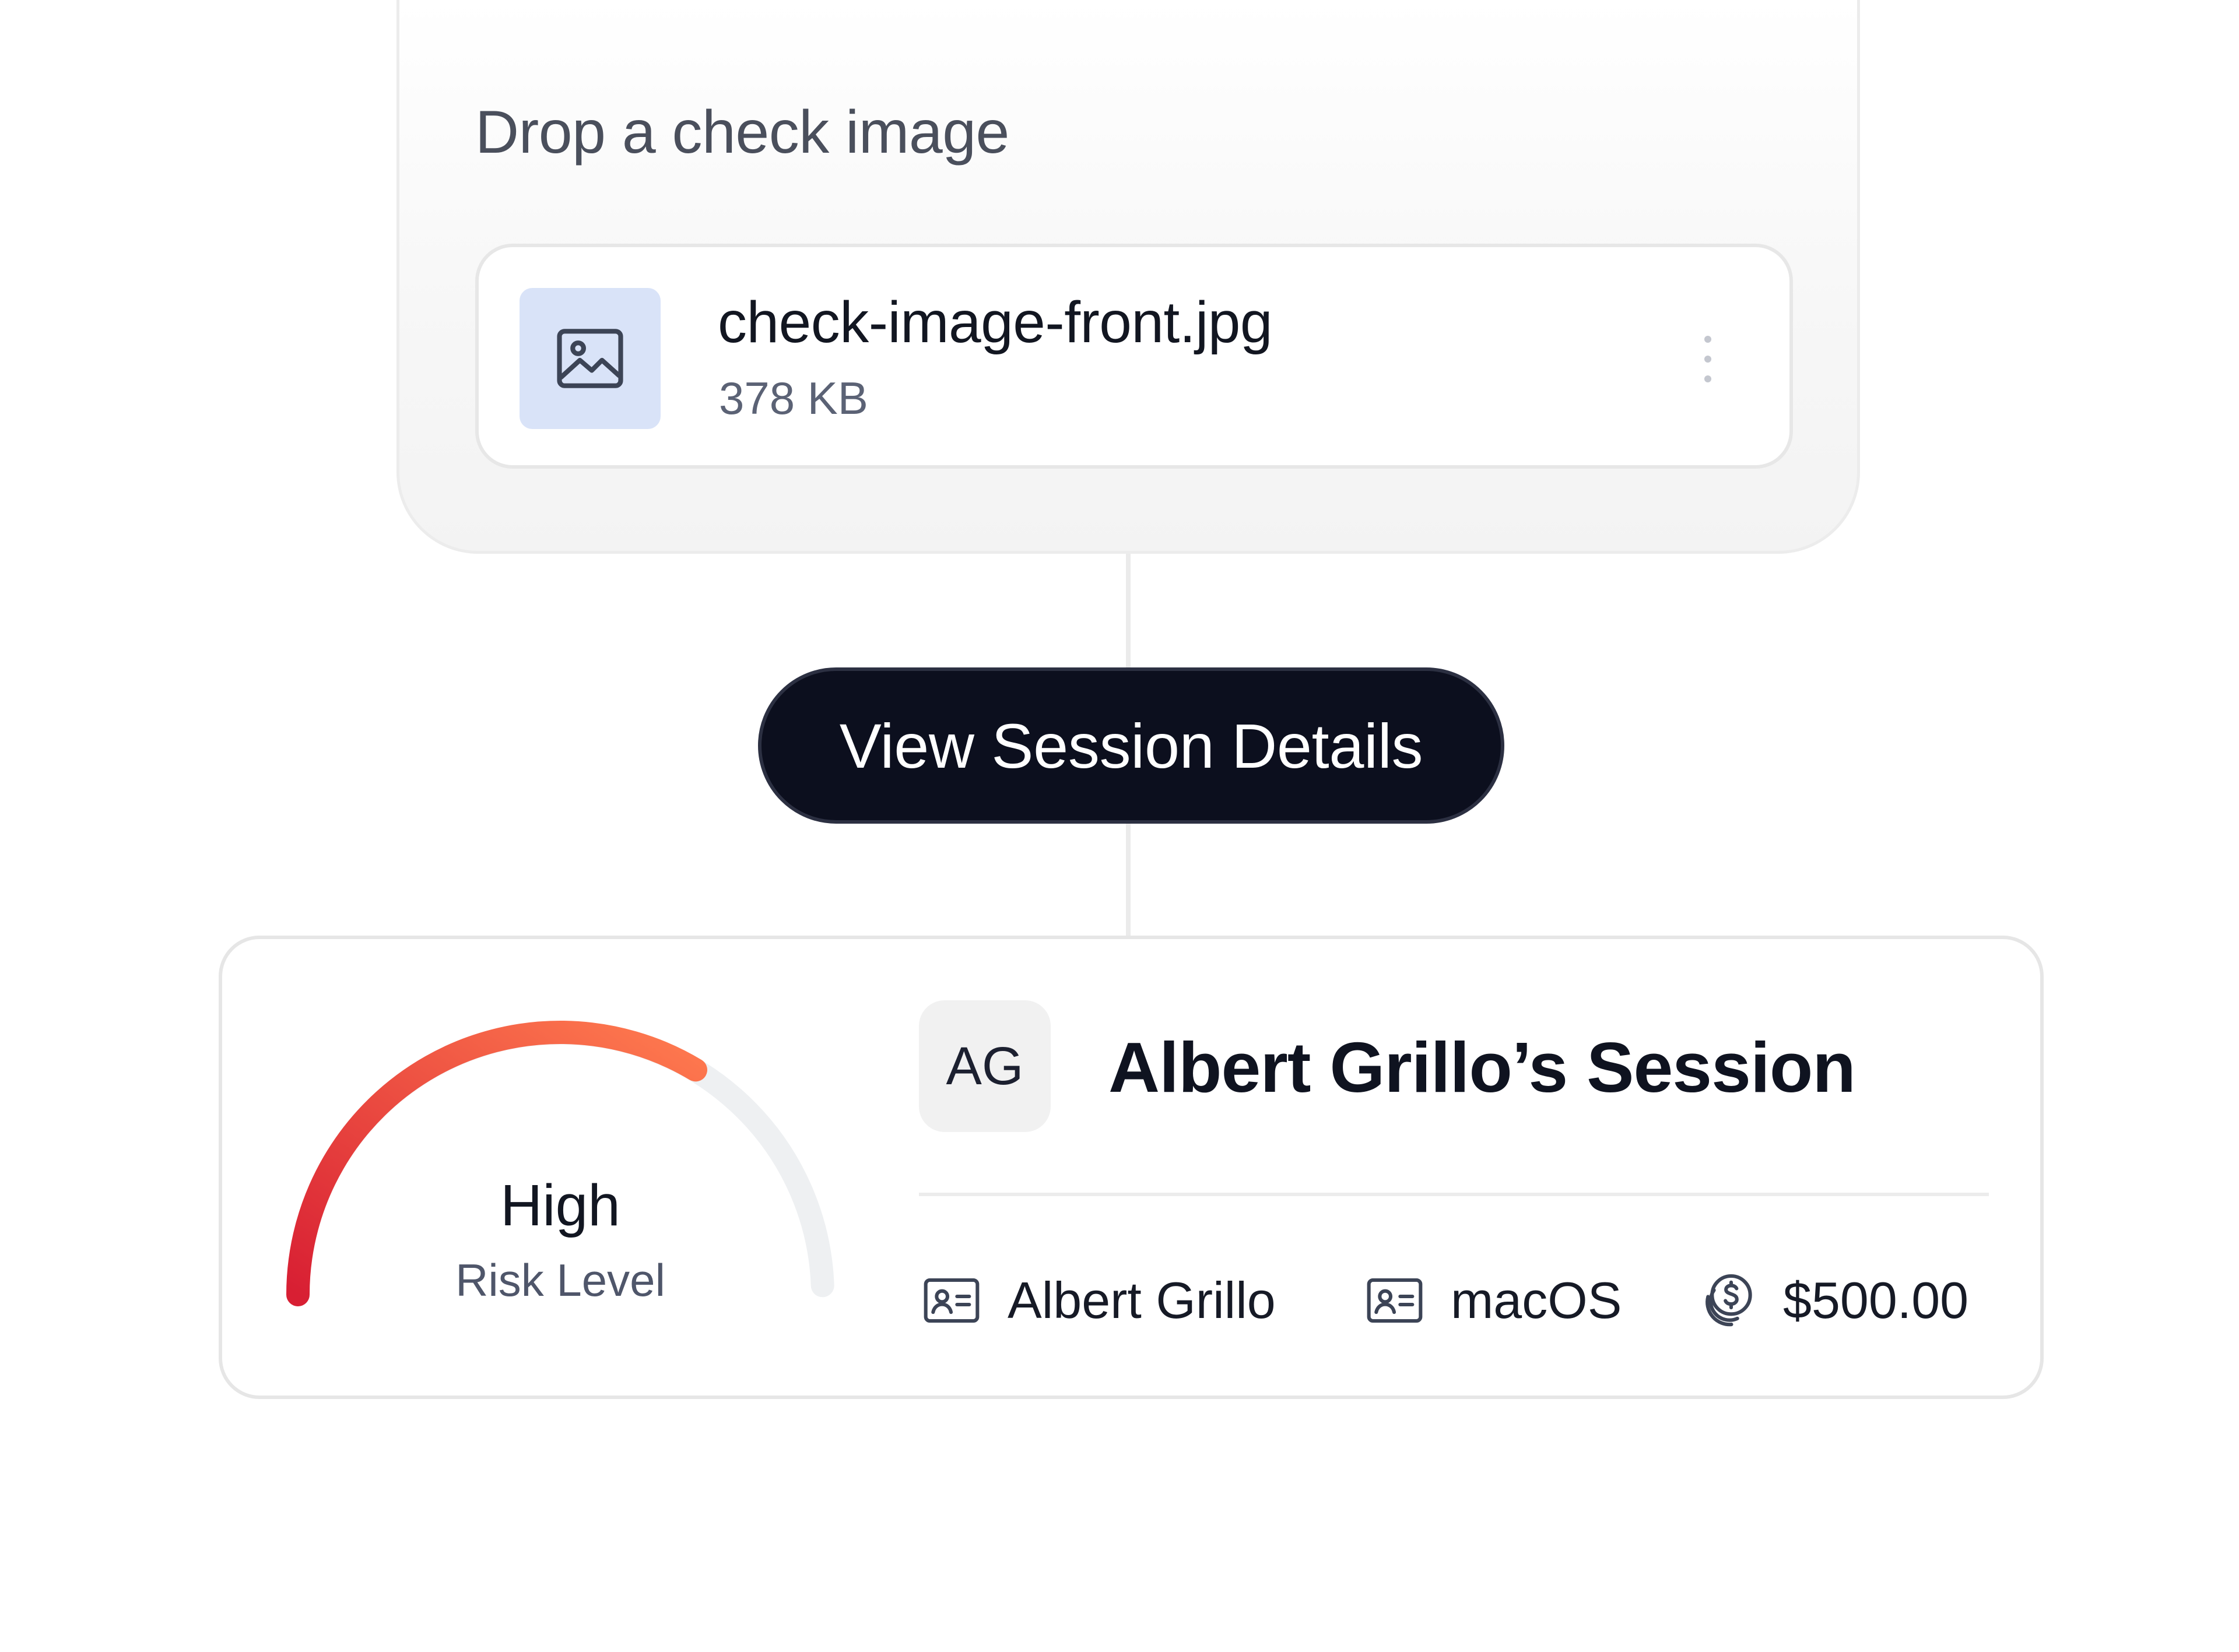 The height and width of the screenshot is (1652, 2239). I want to click on session-amount: $500.00, so click(1831, 1300).